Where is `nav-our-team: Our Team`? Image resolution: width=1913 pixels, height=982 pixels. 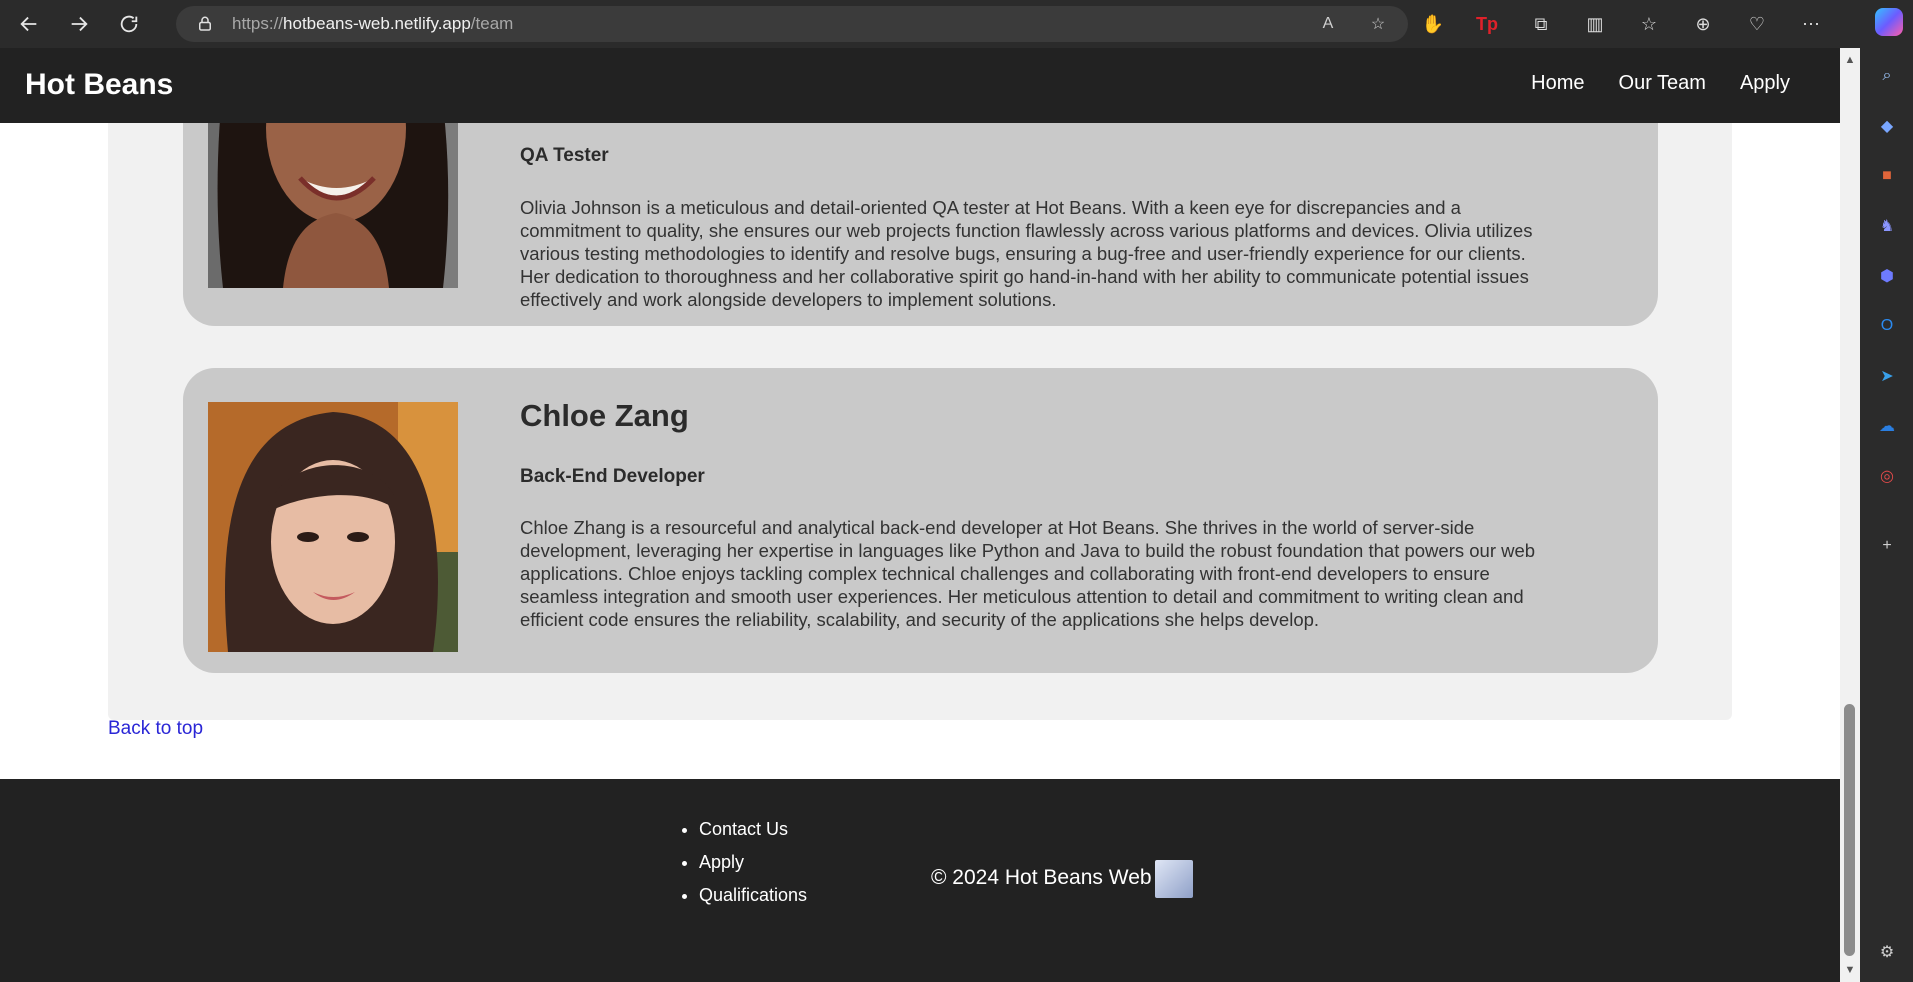
nav-our-team: Our Team is located at coordinates (1662, 83).